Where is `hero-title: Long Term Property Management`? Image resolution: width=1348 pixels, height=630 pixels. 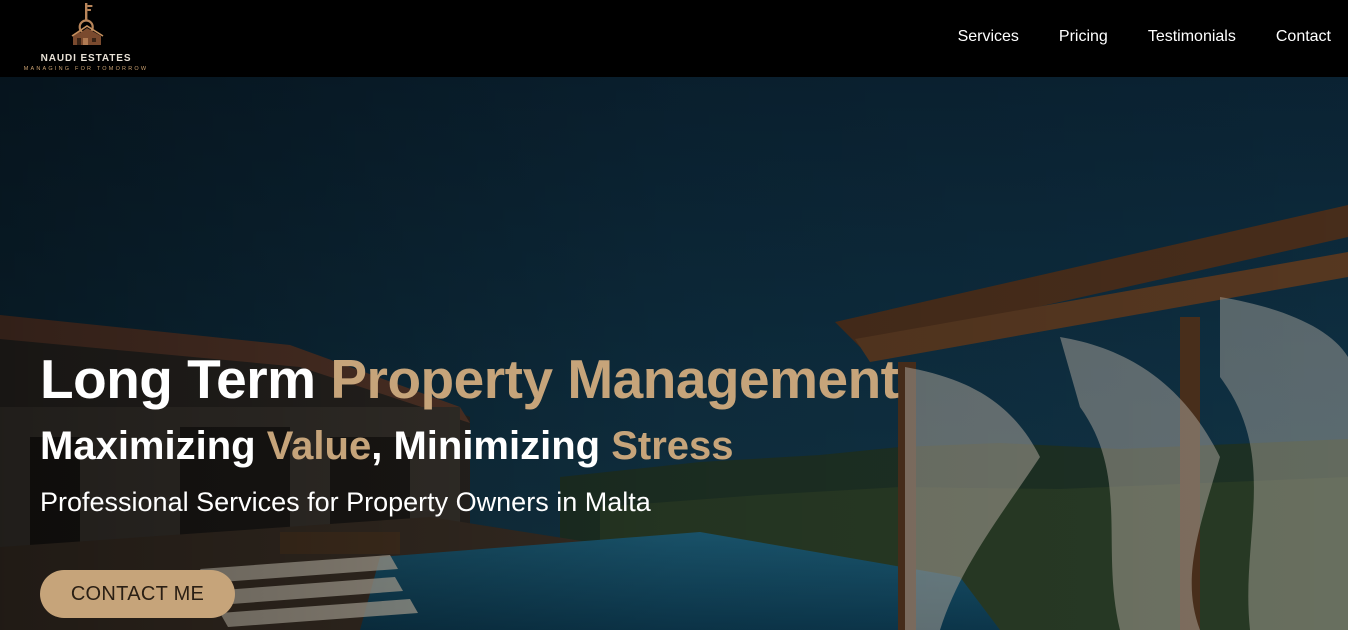 hero-title: Long Term Property Management is located at coordinates (540, 379).